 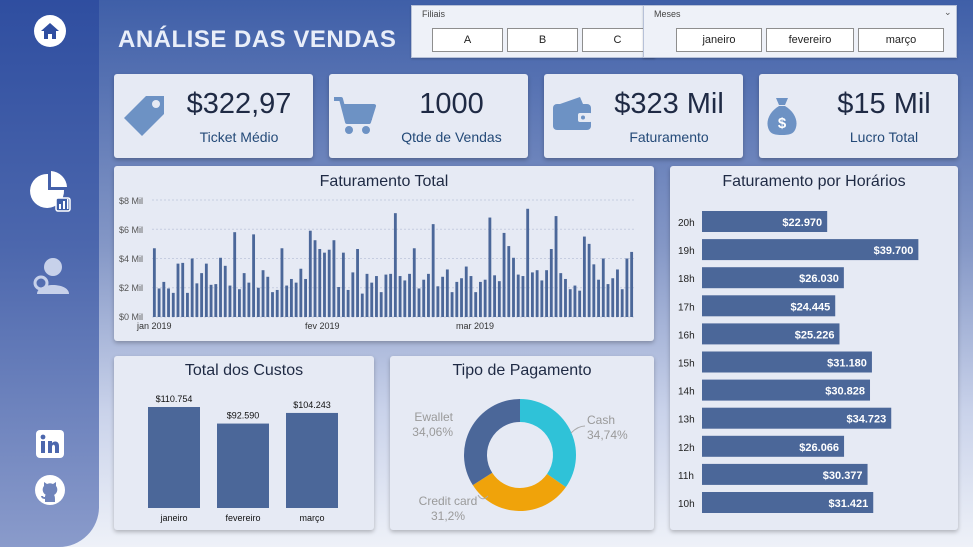 What do you see at coordinates (475, 326) in the screenshot?
I see `x-tick-label: mar 2019` at bounding box center [475, 326].